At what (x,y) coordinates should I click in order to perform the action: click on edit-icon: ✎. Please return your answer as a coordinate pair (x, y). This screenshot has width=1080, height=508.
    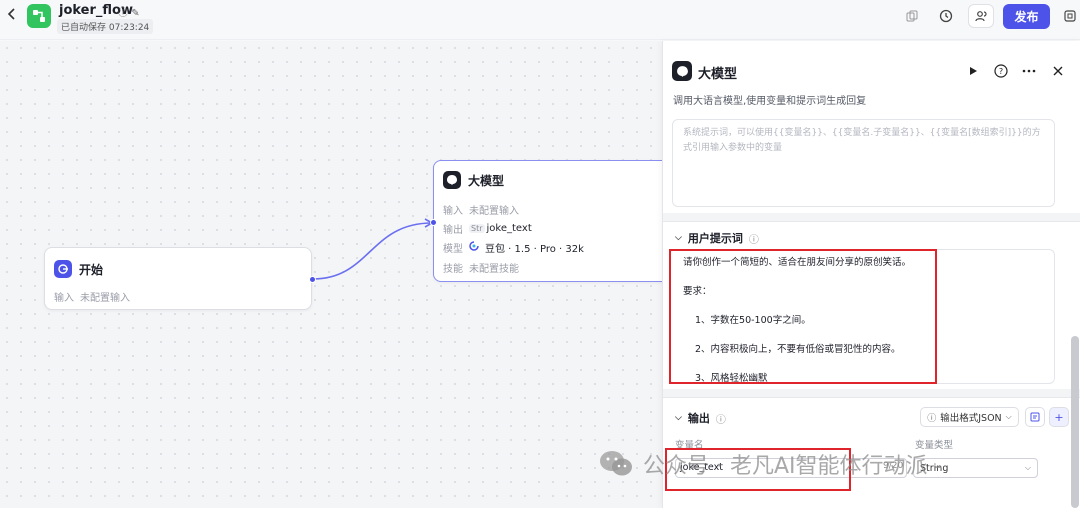
    Looking at the image, I should click on (135, 13).